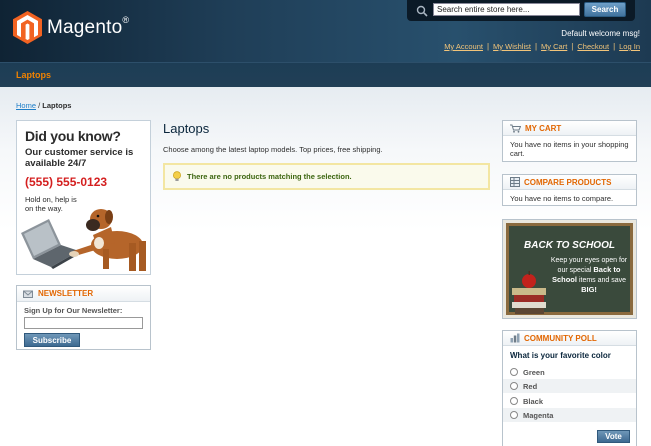 The width and height of the screenshot is (651, 446). Describe the element at coordinates (66, 293) in the screenshot. I see `newsletter-title: NEWSLETTER` at that location.